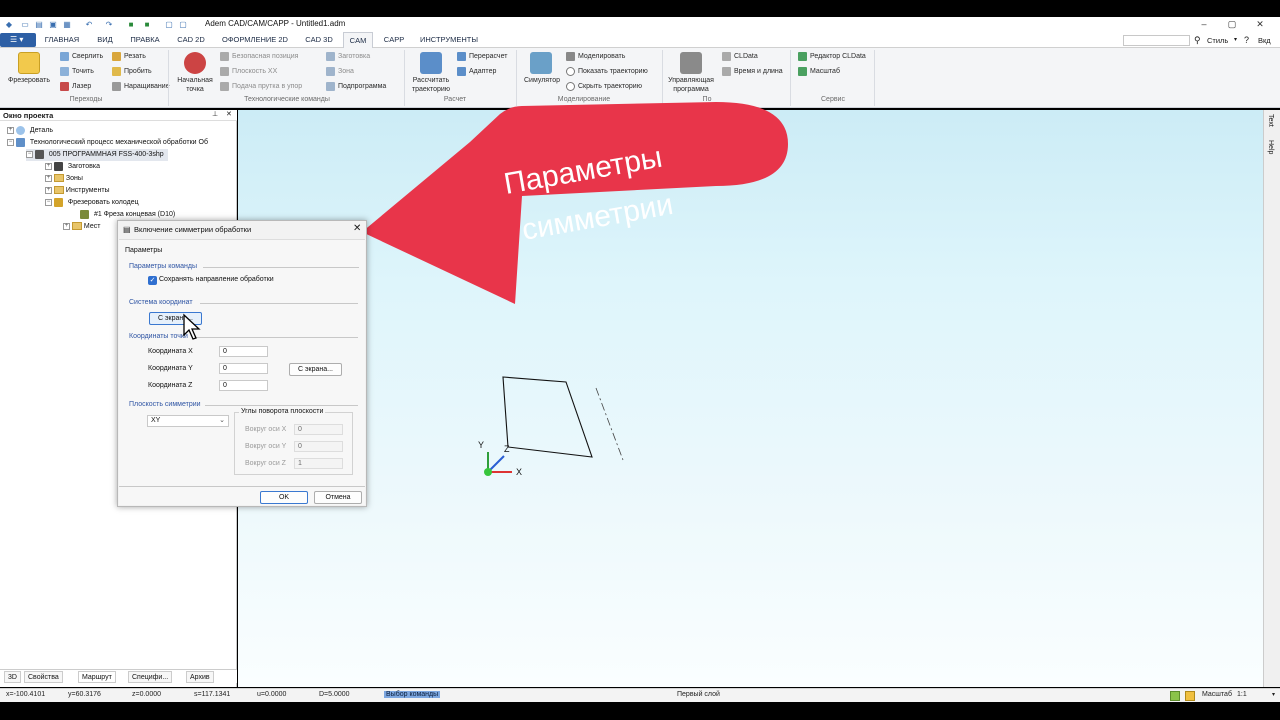 This screenshot has height=720, width=1280. Describe the element at coordinates (338, 497) in the screenshot. I see `cancel-button: Отмена` at that location.